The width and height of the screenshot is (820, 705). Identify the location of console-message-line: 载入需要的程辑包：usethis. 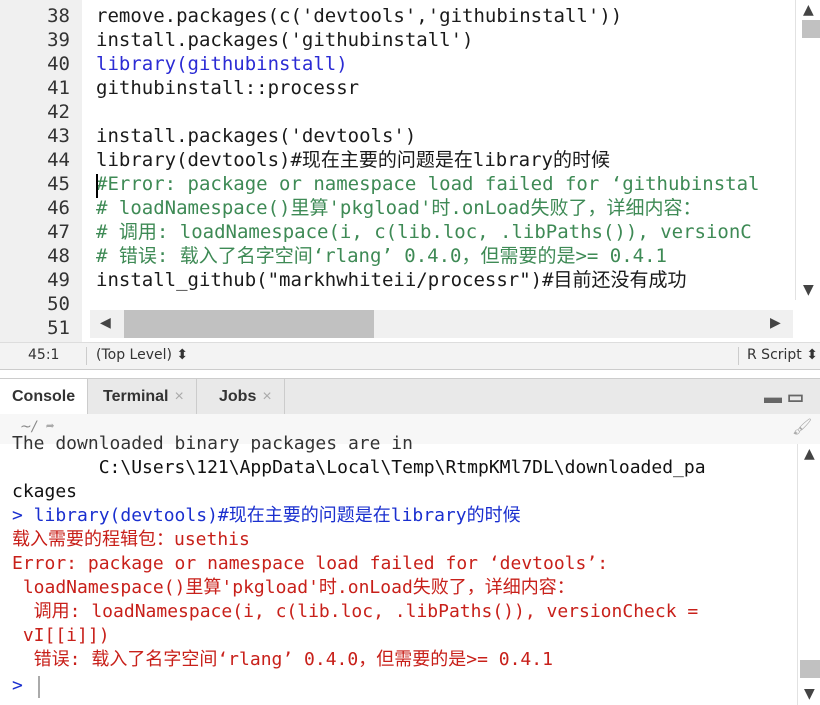
(131, 539).